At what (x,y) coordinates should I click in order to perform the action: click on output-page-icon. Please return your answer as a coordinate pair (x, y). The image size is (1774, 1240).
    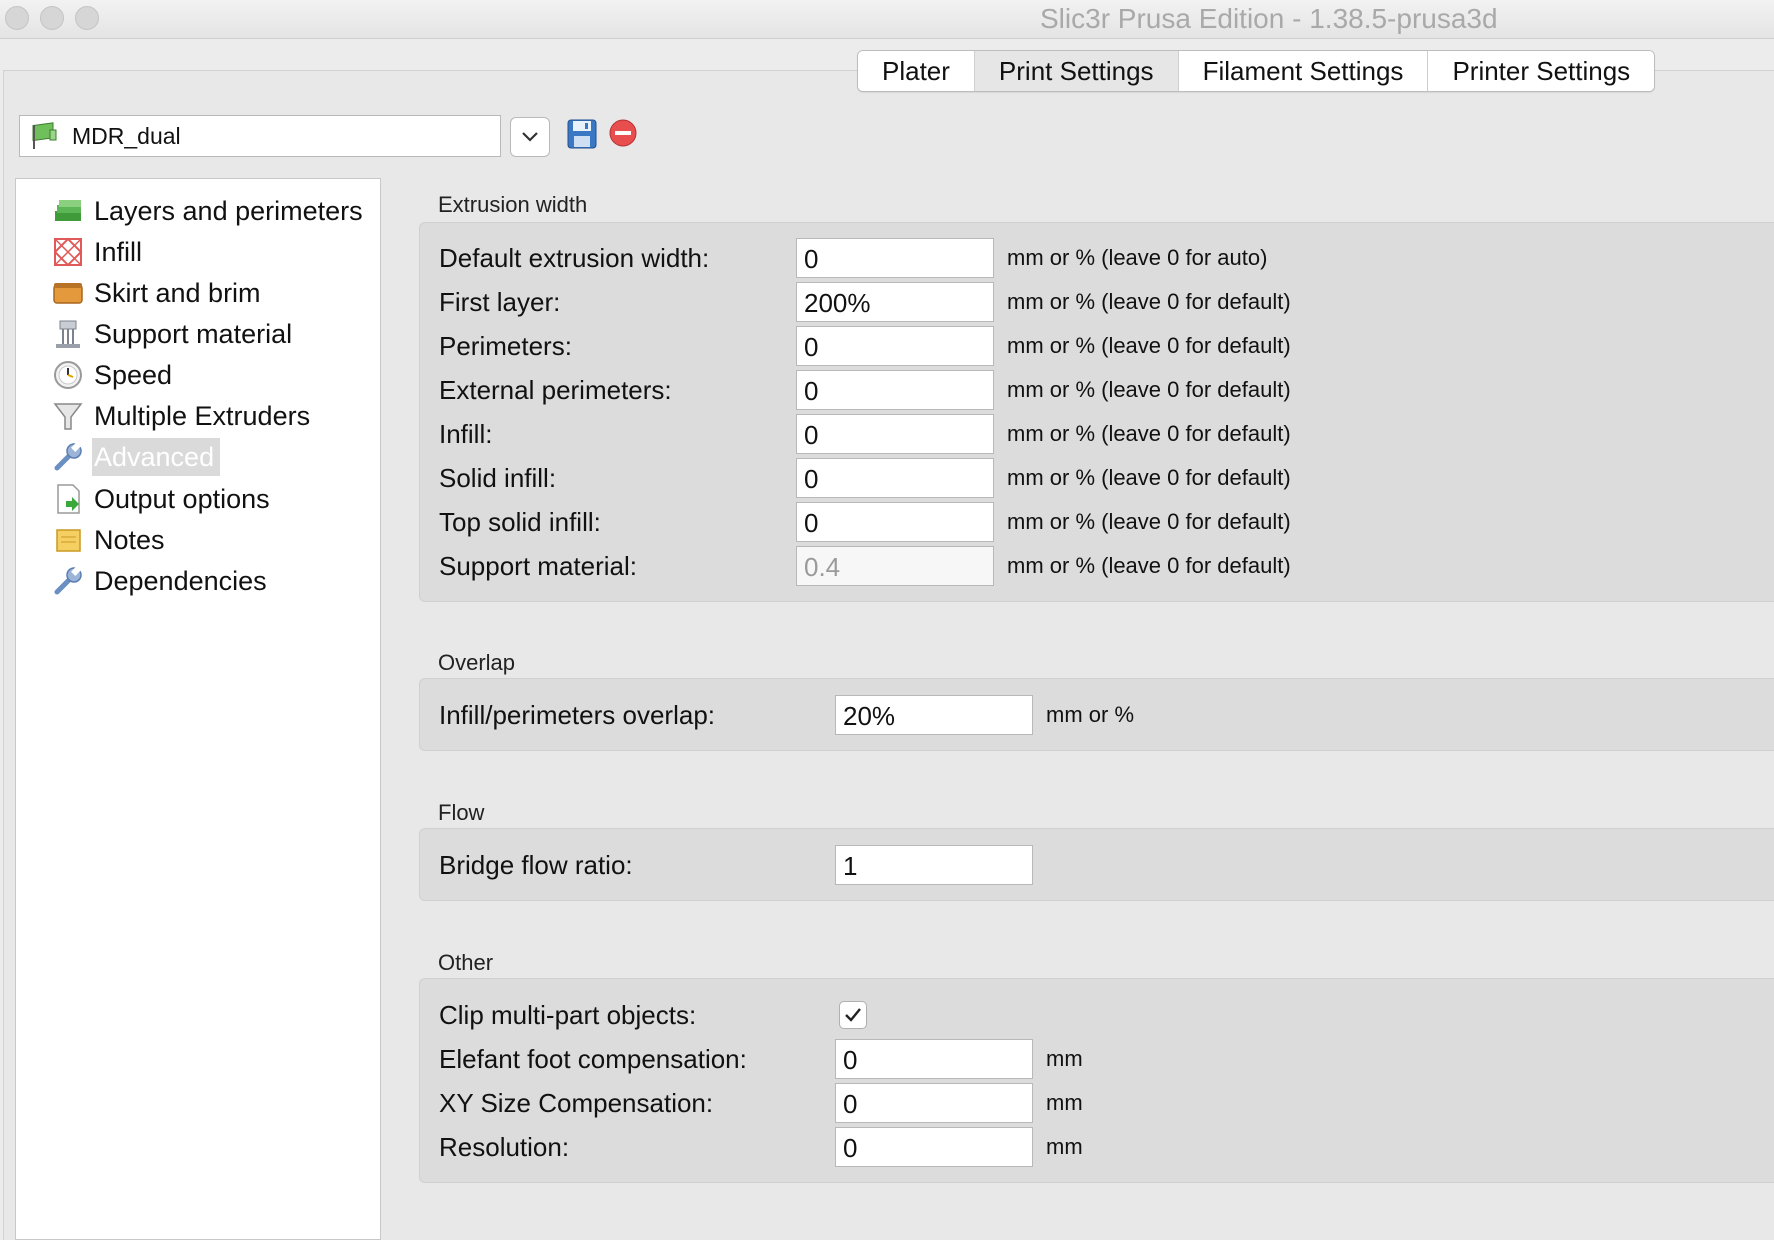
    Looking at the image, I should click on (68, 499).